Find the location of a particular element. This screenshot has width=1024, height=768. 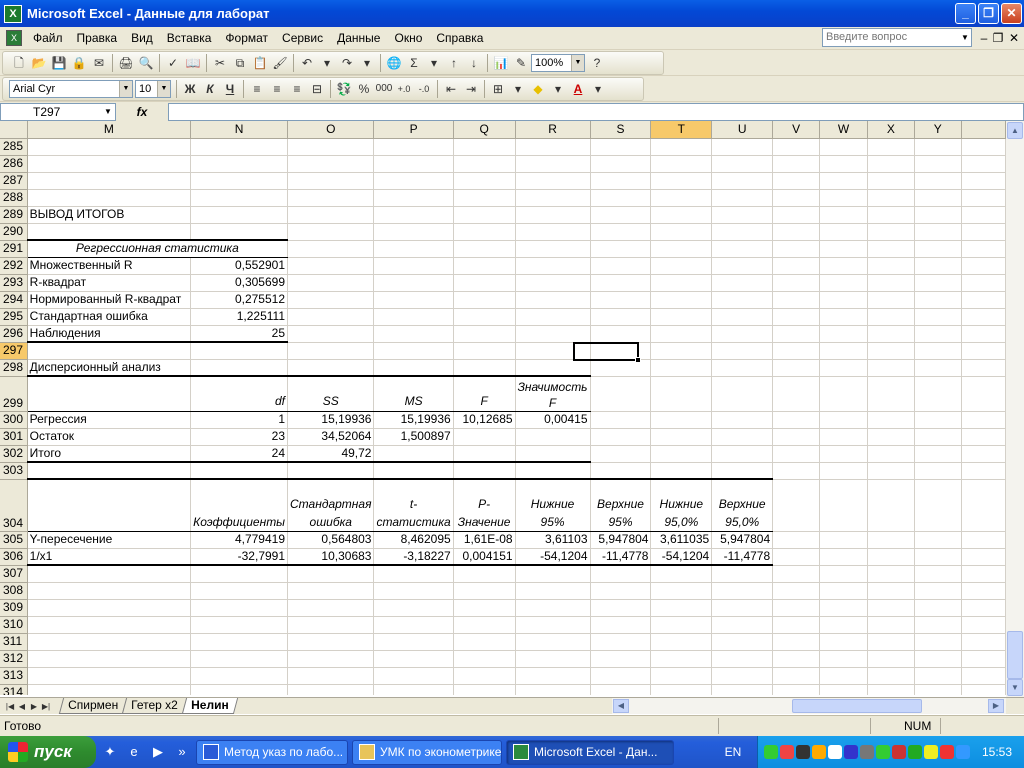

row-header: 310 is located at coordinates (14, 625).